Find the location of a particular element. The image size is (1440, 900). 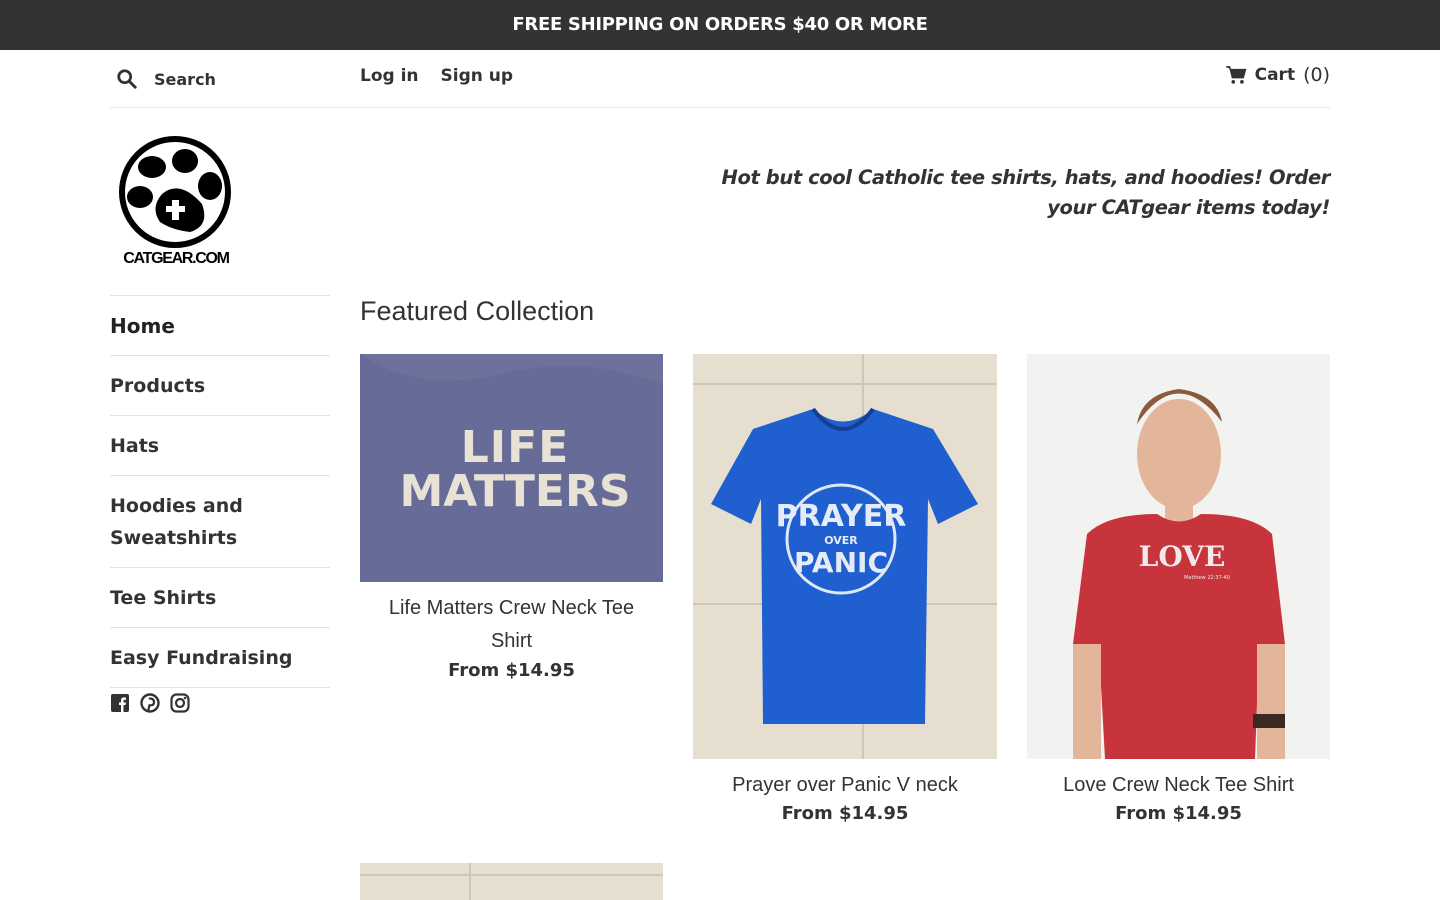

sidebar-item-home: Home is located at coordinates (220, 326).